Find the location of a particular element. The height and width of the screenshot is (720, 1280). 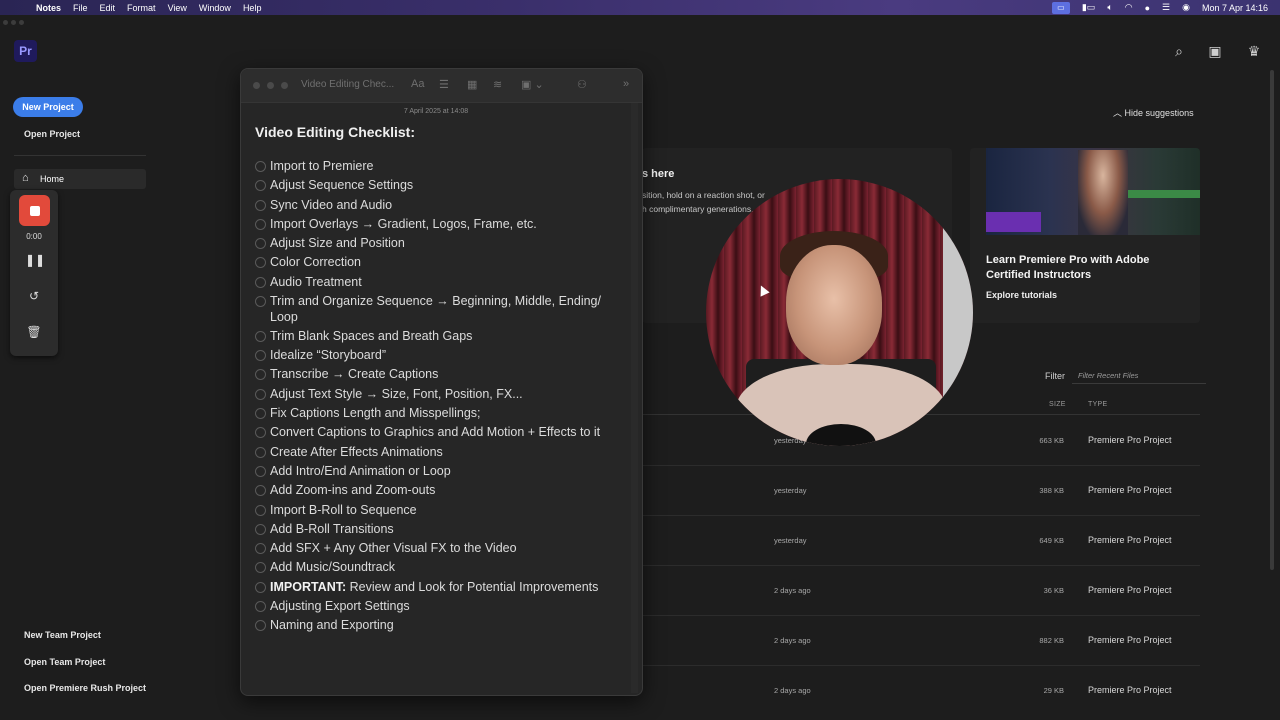

table-row: 2 days ago 882 KB Premiere Pro Project is located at coordinates (921, 640).